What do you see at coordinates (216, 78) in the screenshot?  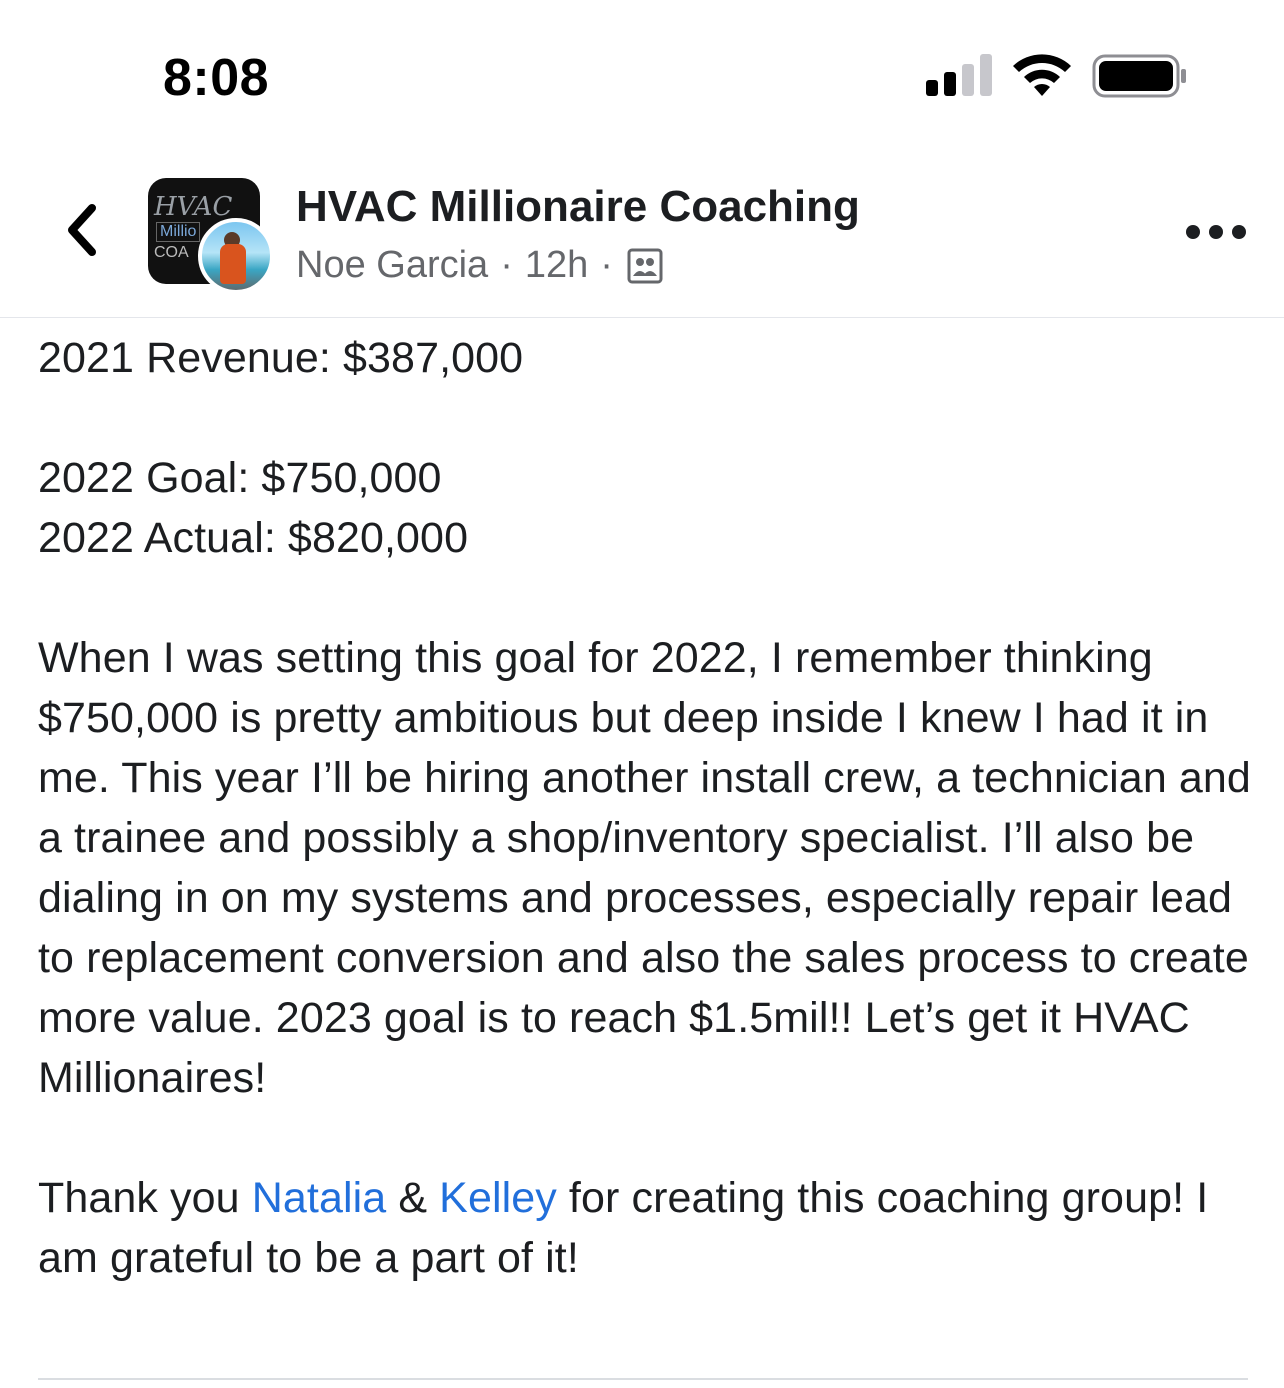 I see `status-time: 8:08` at bounding box center [216, 78].